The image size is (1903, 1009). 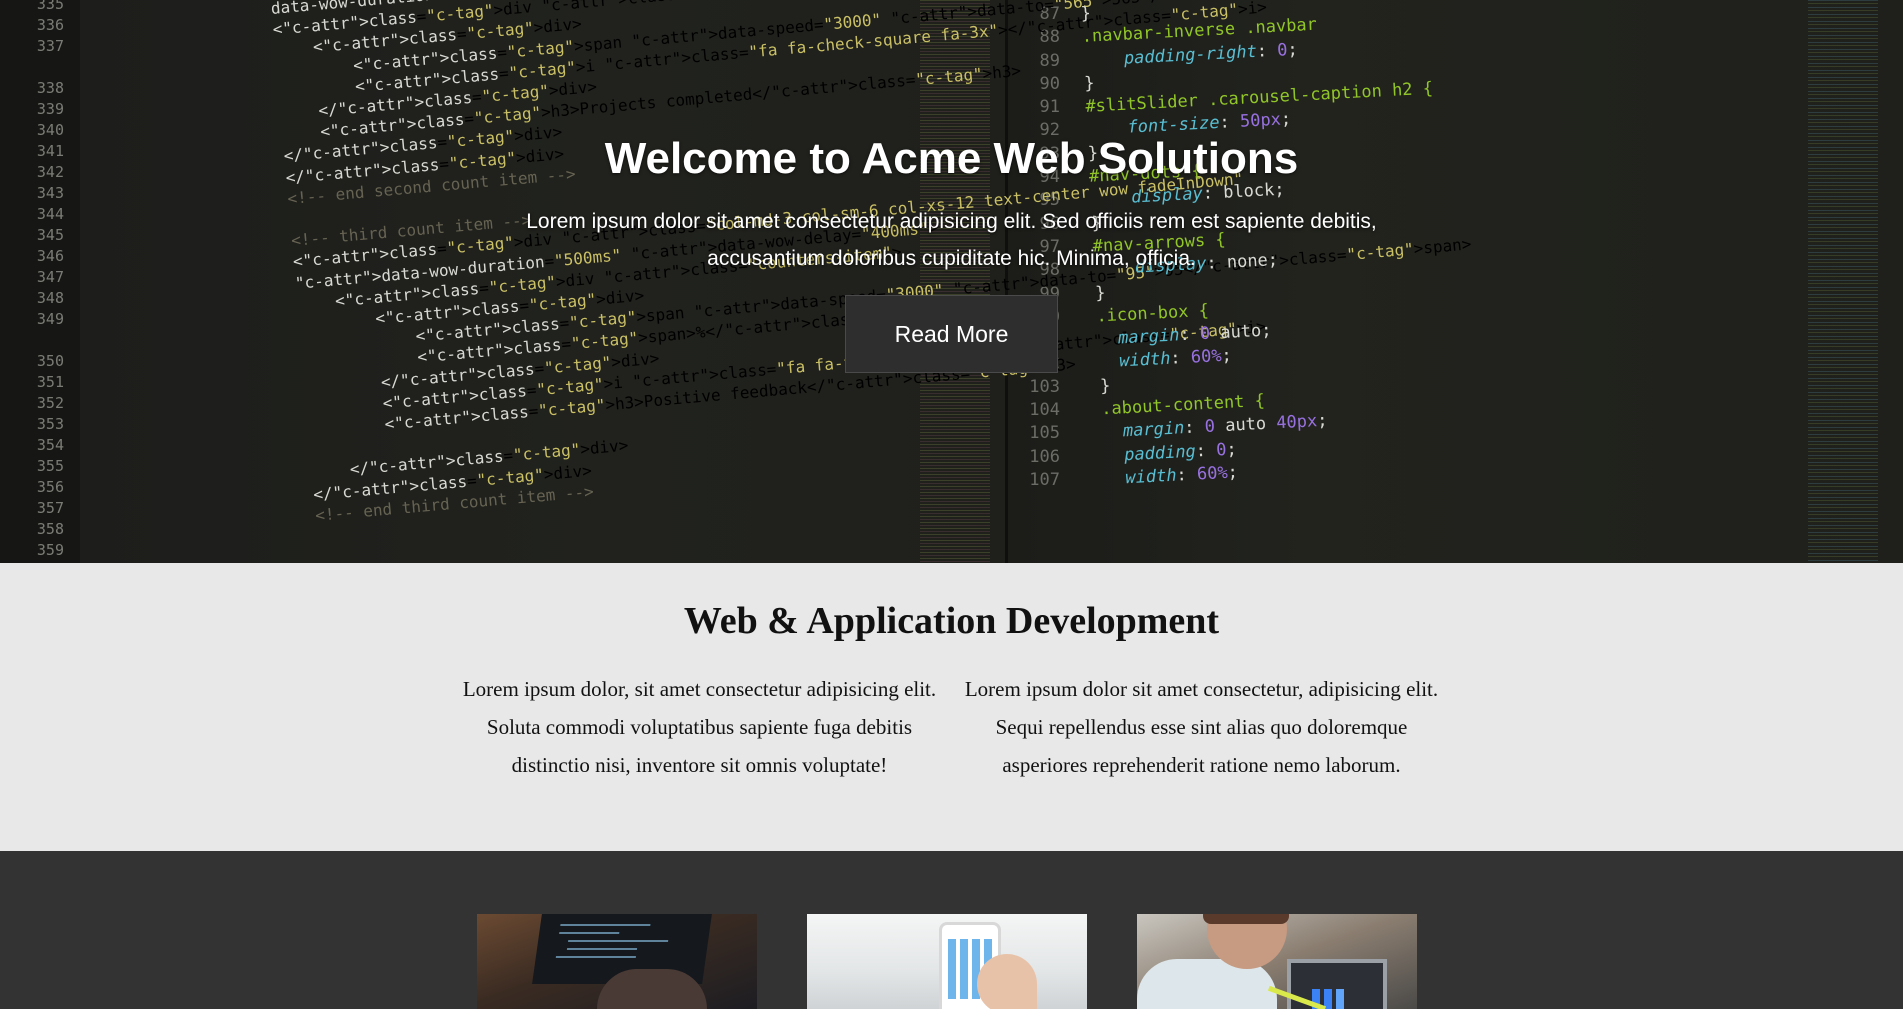 What do you see at coordinates (1277, 961) in the screenshot?
I see `analytics-laptop-photo` at bounding box center [1277, 961].